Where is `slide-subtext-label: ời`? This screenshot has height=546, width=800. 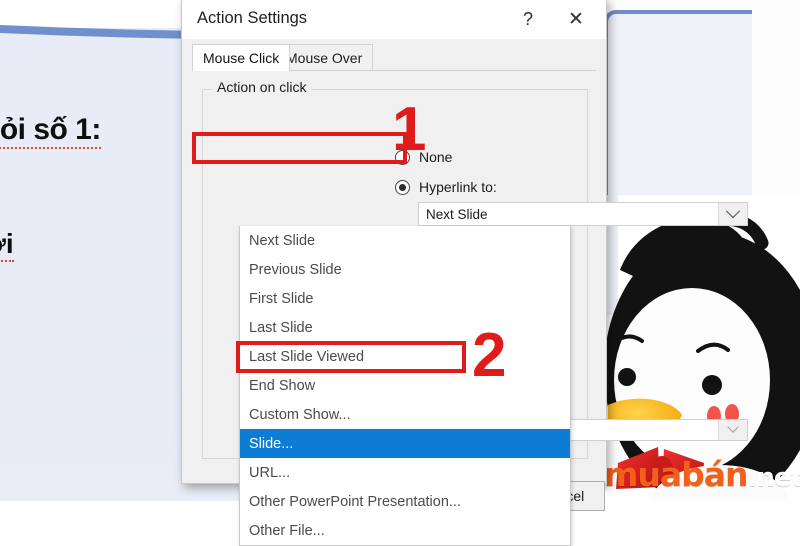
slide-subtext-label: ời is located at coordinates (7, 245).